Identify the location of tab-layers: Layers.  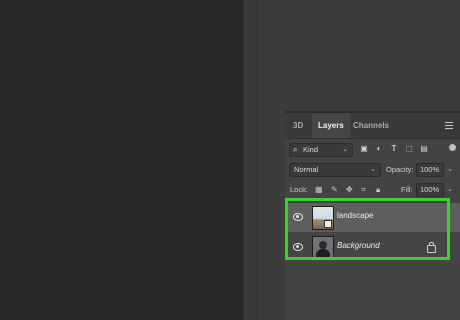
(331, 125).